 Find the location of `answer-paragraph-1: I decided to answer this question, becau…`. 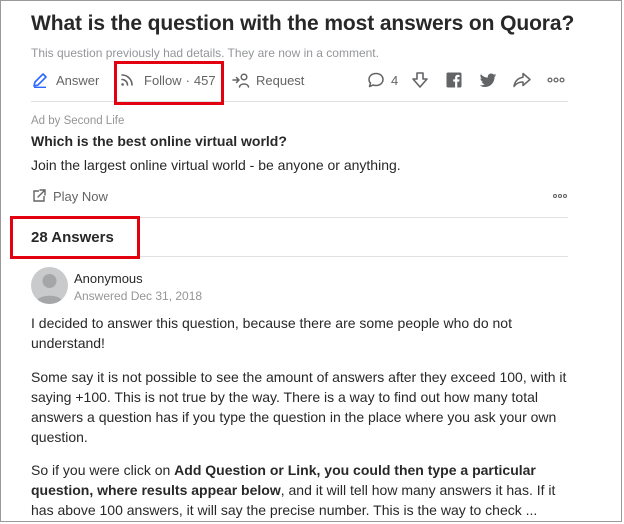

answer-paragraph-1: I decided to answer this question, becau… is located at coordinates (271, 333).